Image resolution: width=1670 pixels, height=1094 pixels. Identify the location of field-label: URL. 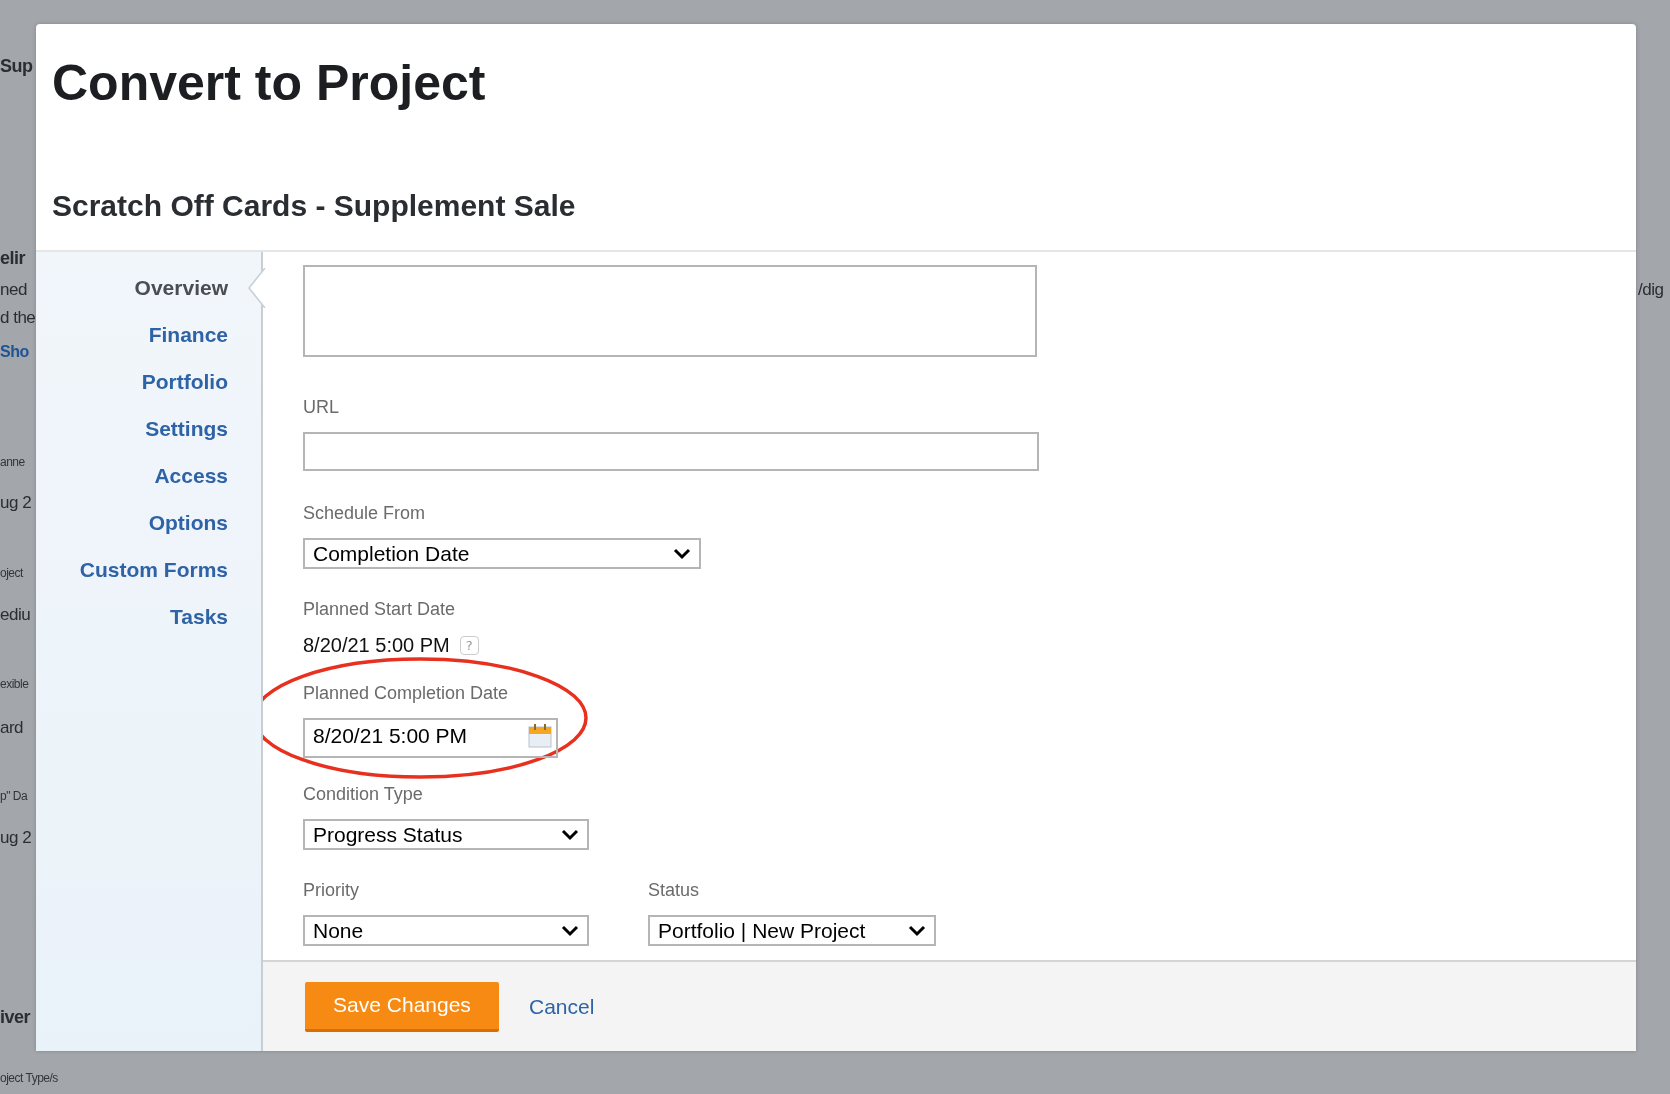
(321, 407).